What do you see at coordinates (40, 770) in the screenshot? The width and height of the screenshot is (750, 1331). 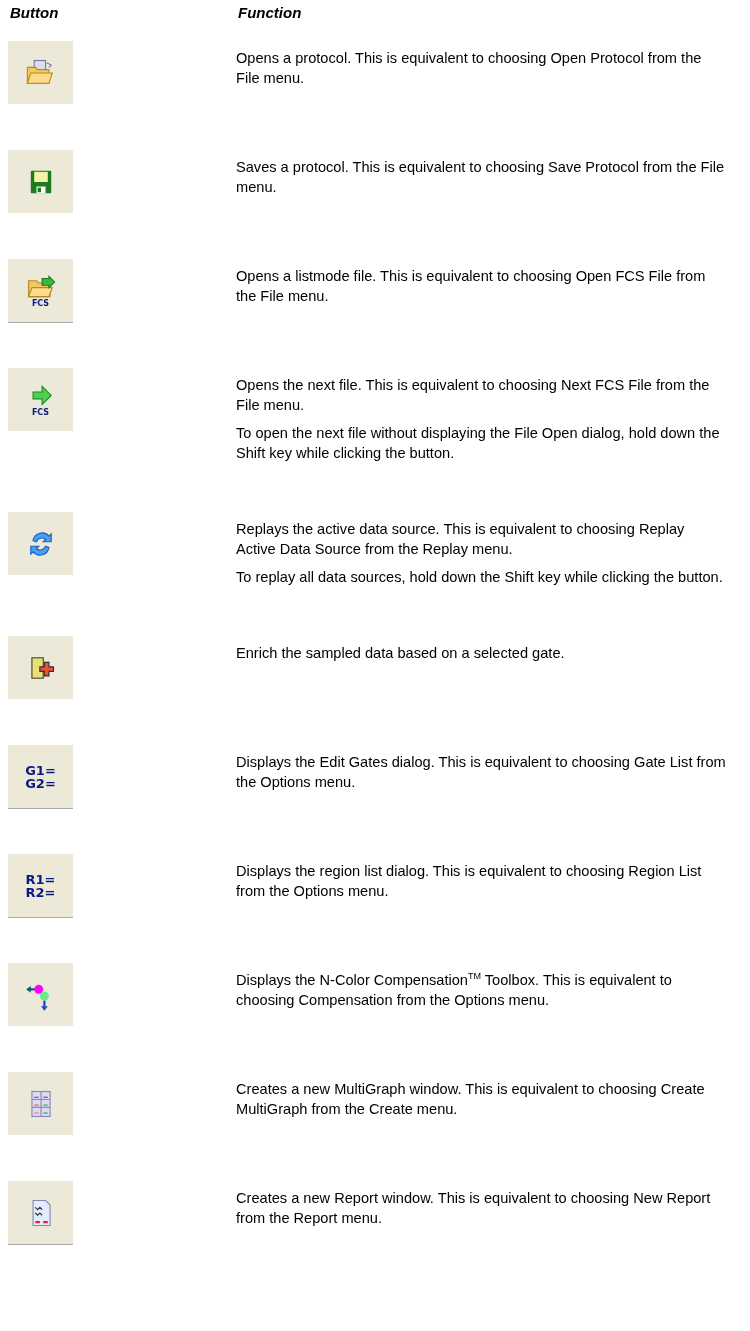 I see `icon-label: G1=` at bounding box center [40, 770].